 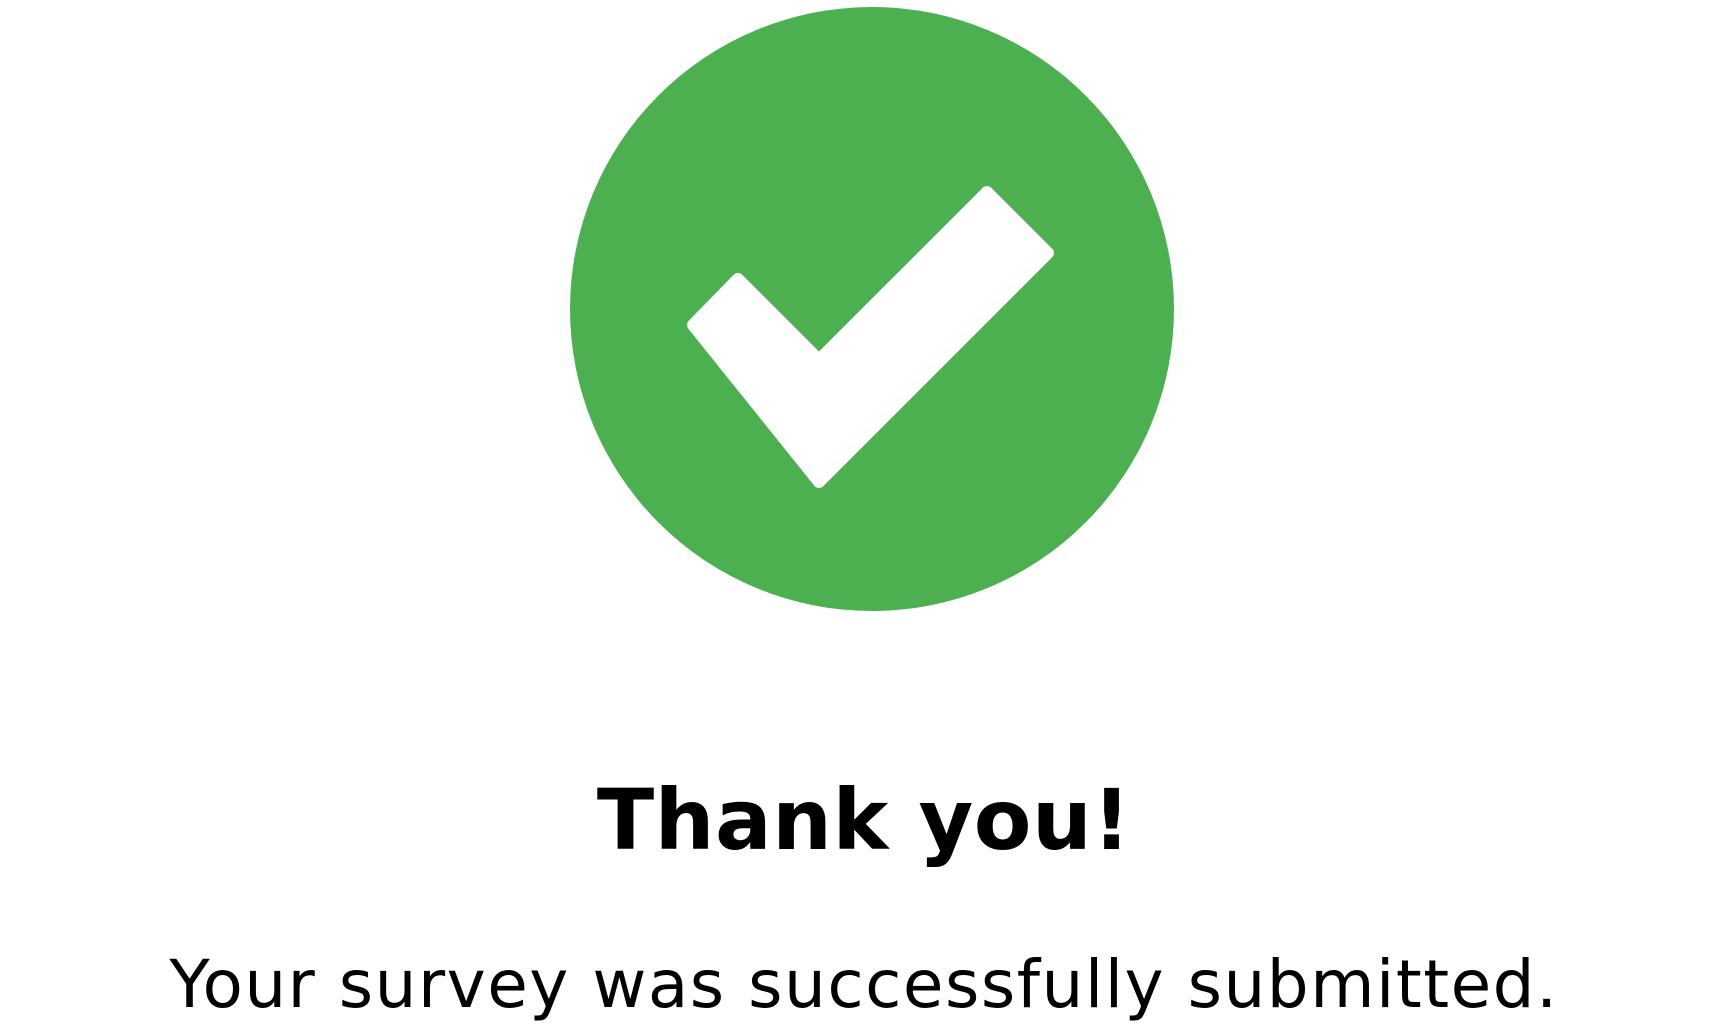 I want to click on page-title: Thank you!, so click(x=864, y=820).